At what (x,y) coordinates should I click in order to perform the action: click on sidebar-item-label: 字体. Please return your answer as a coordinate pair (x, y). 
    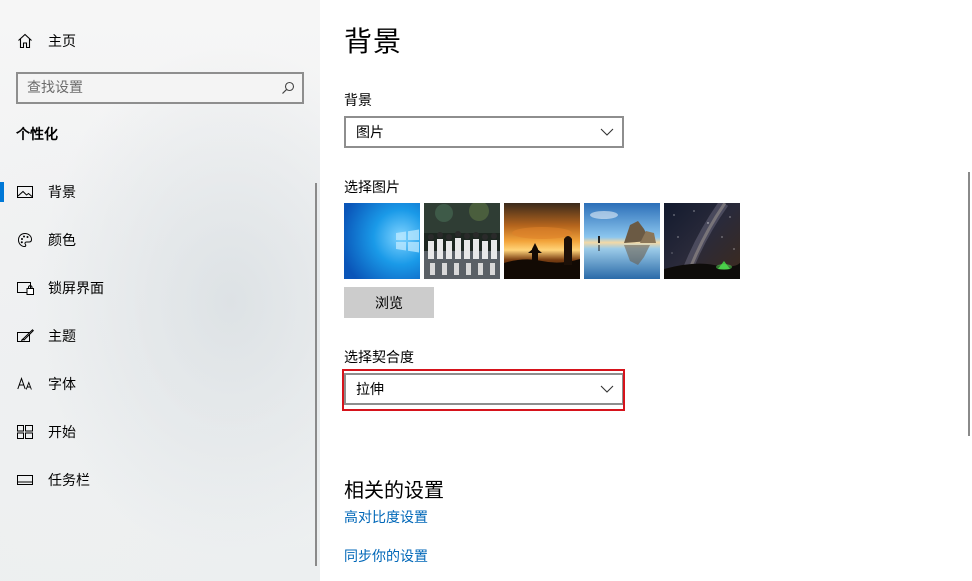
    Looking at the image, I should click on (62, 385).